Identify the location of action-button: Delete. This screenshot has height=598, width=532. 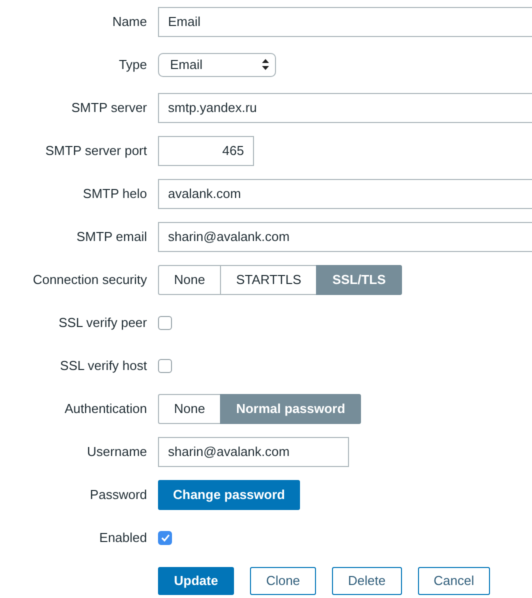
(367, 580).